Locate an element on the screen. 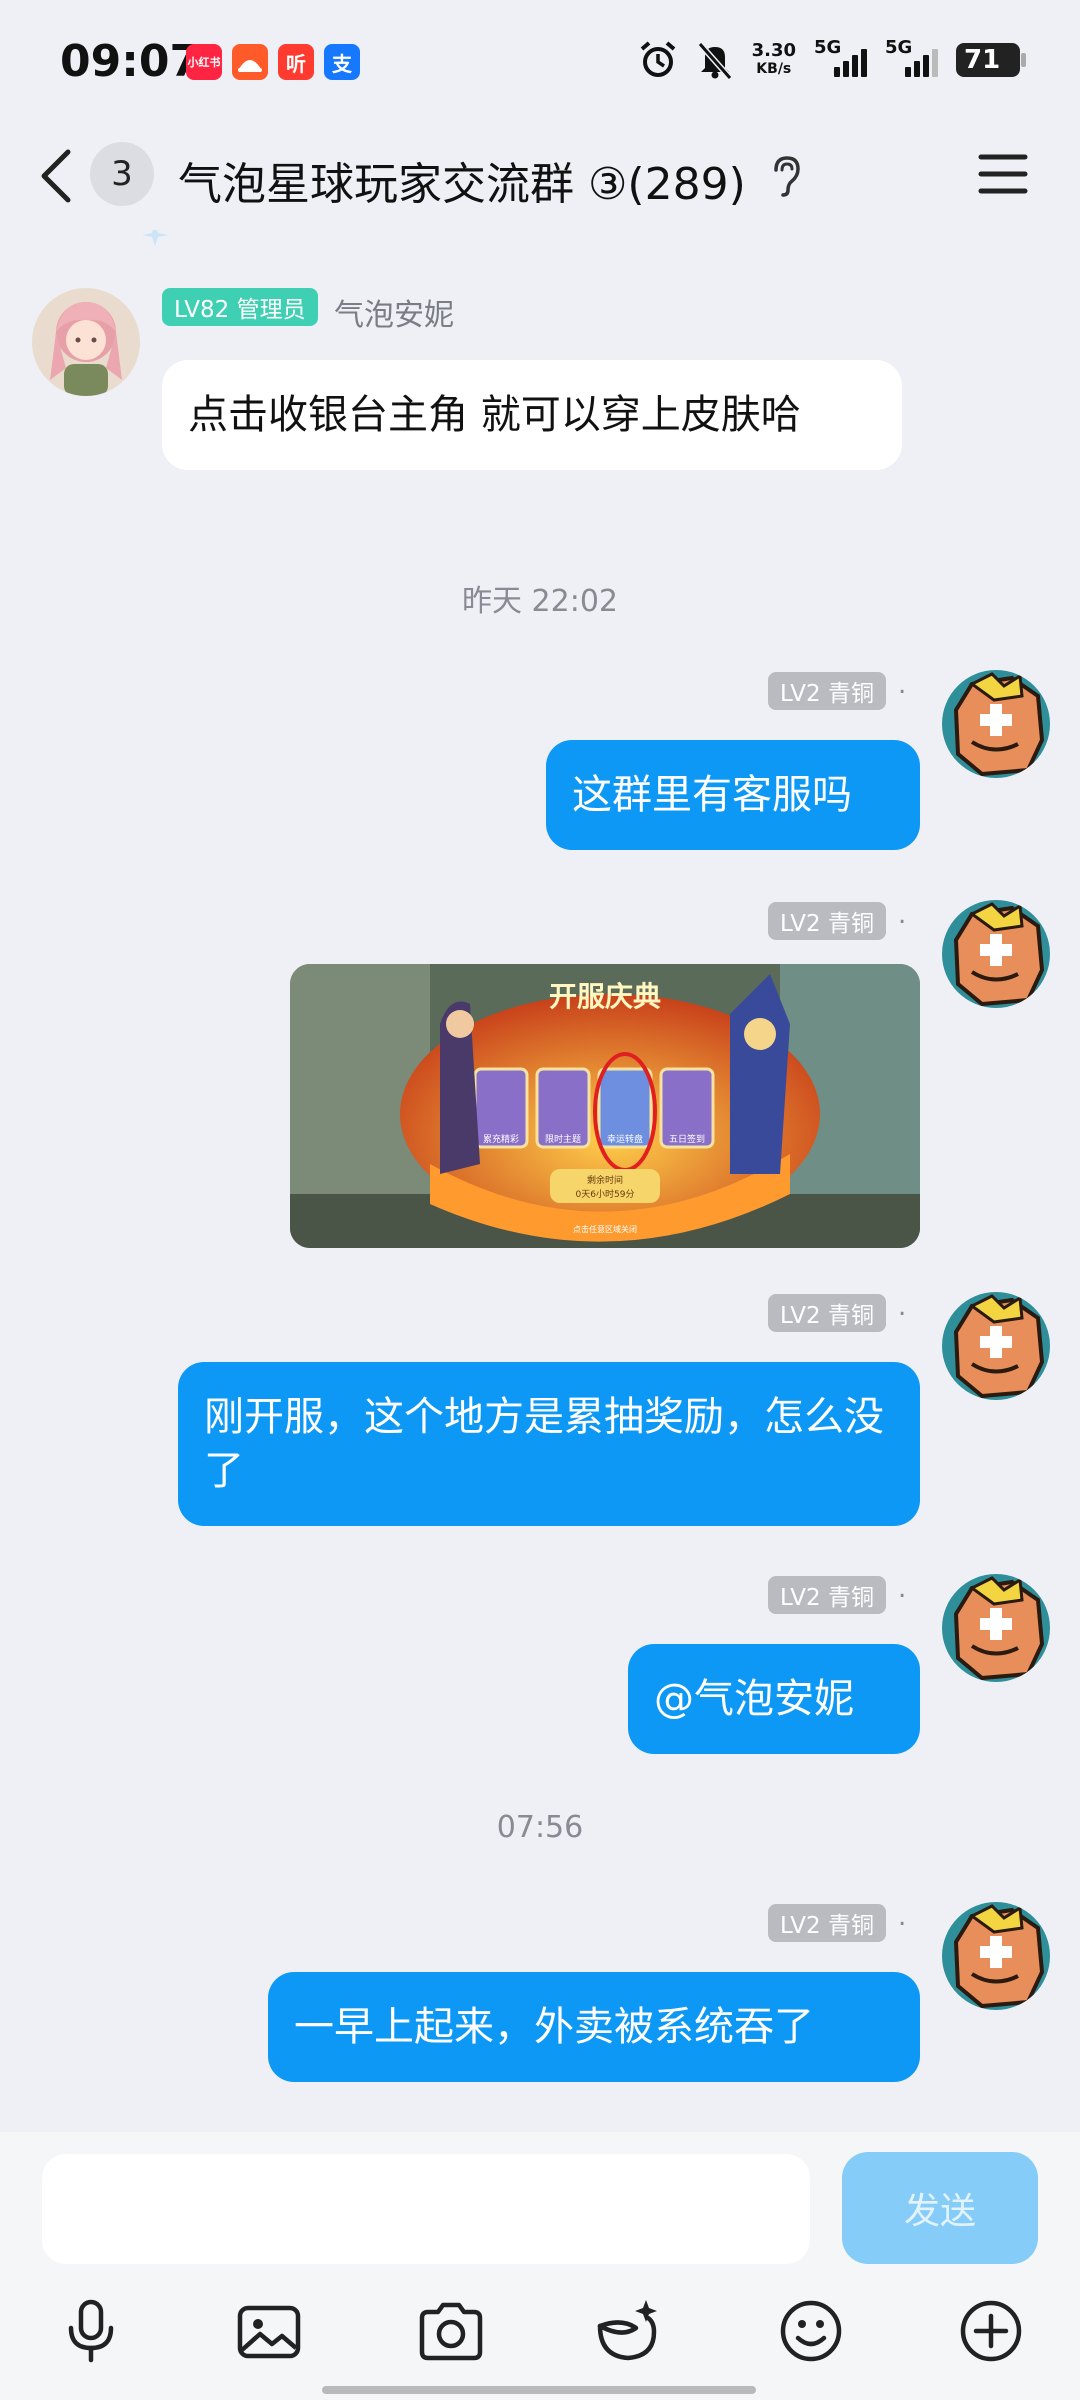 The image size is (1080, 2400). listen-app-icon: 听 is located at coordinates (296, 62).